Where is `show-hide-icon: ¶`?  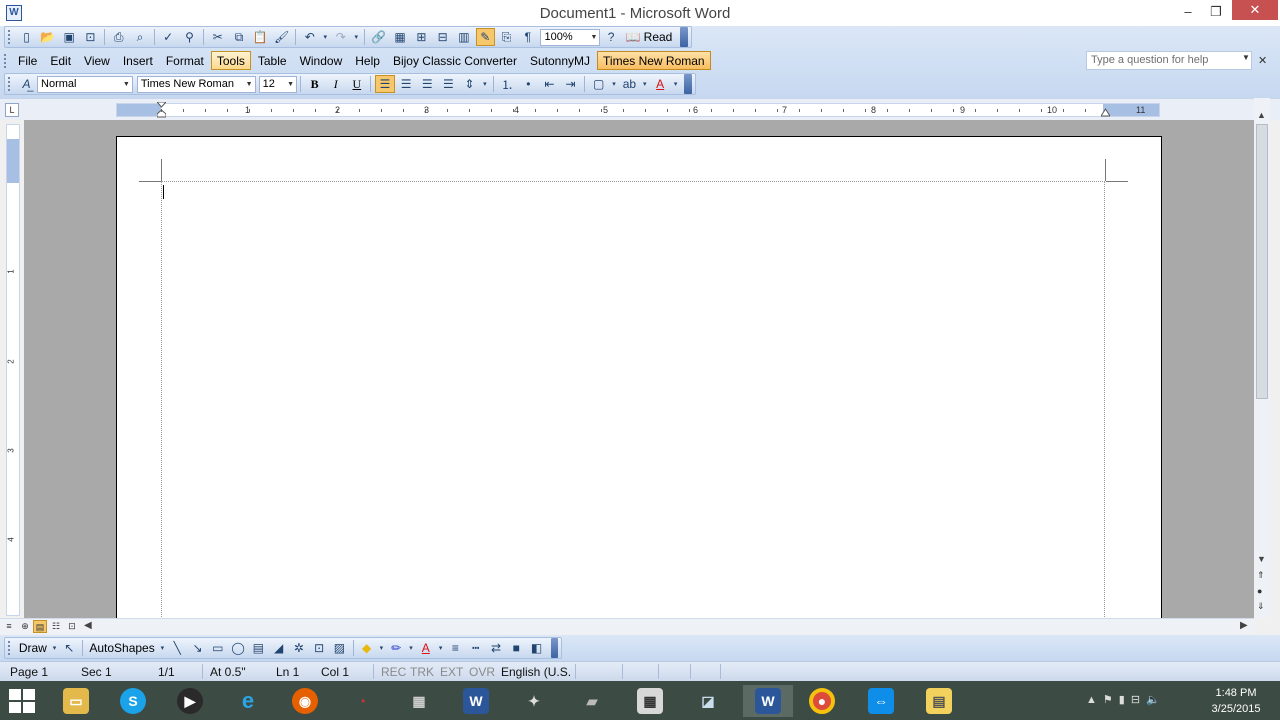 show-hide-icon: ¶ is located at coordinates (527, 37).